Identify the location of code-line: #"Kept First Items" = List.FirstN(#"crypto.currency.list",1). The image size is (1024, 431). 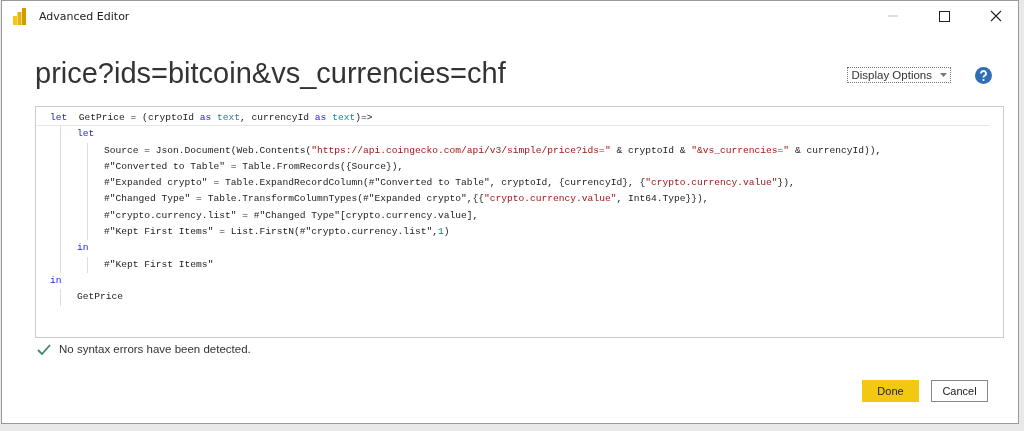
(277, 232).